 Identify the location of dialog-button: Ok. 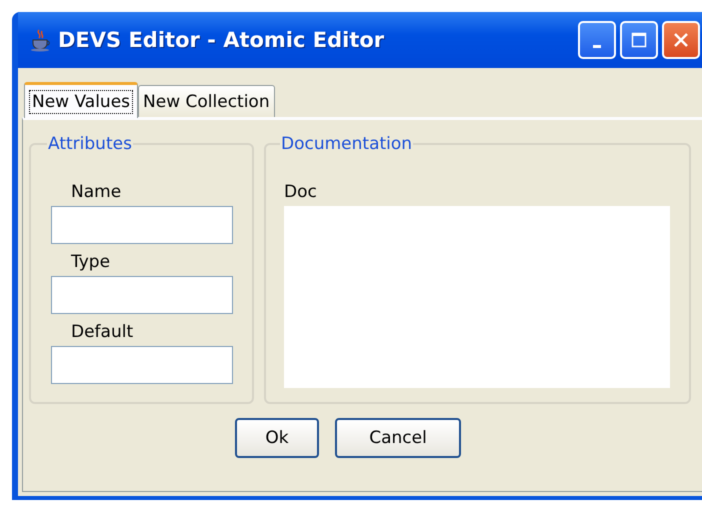
(277, 438).